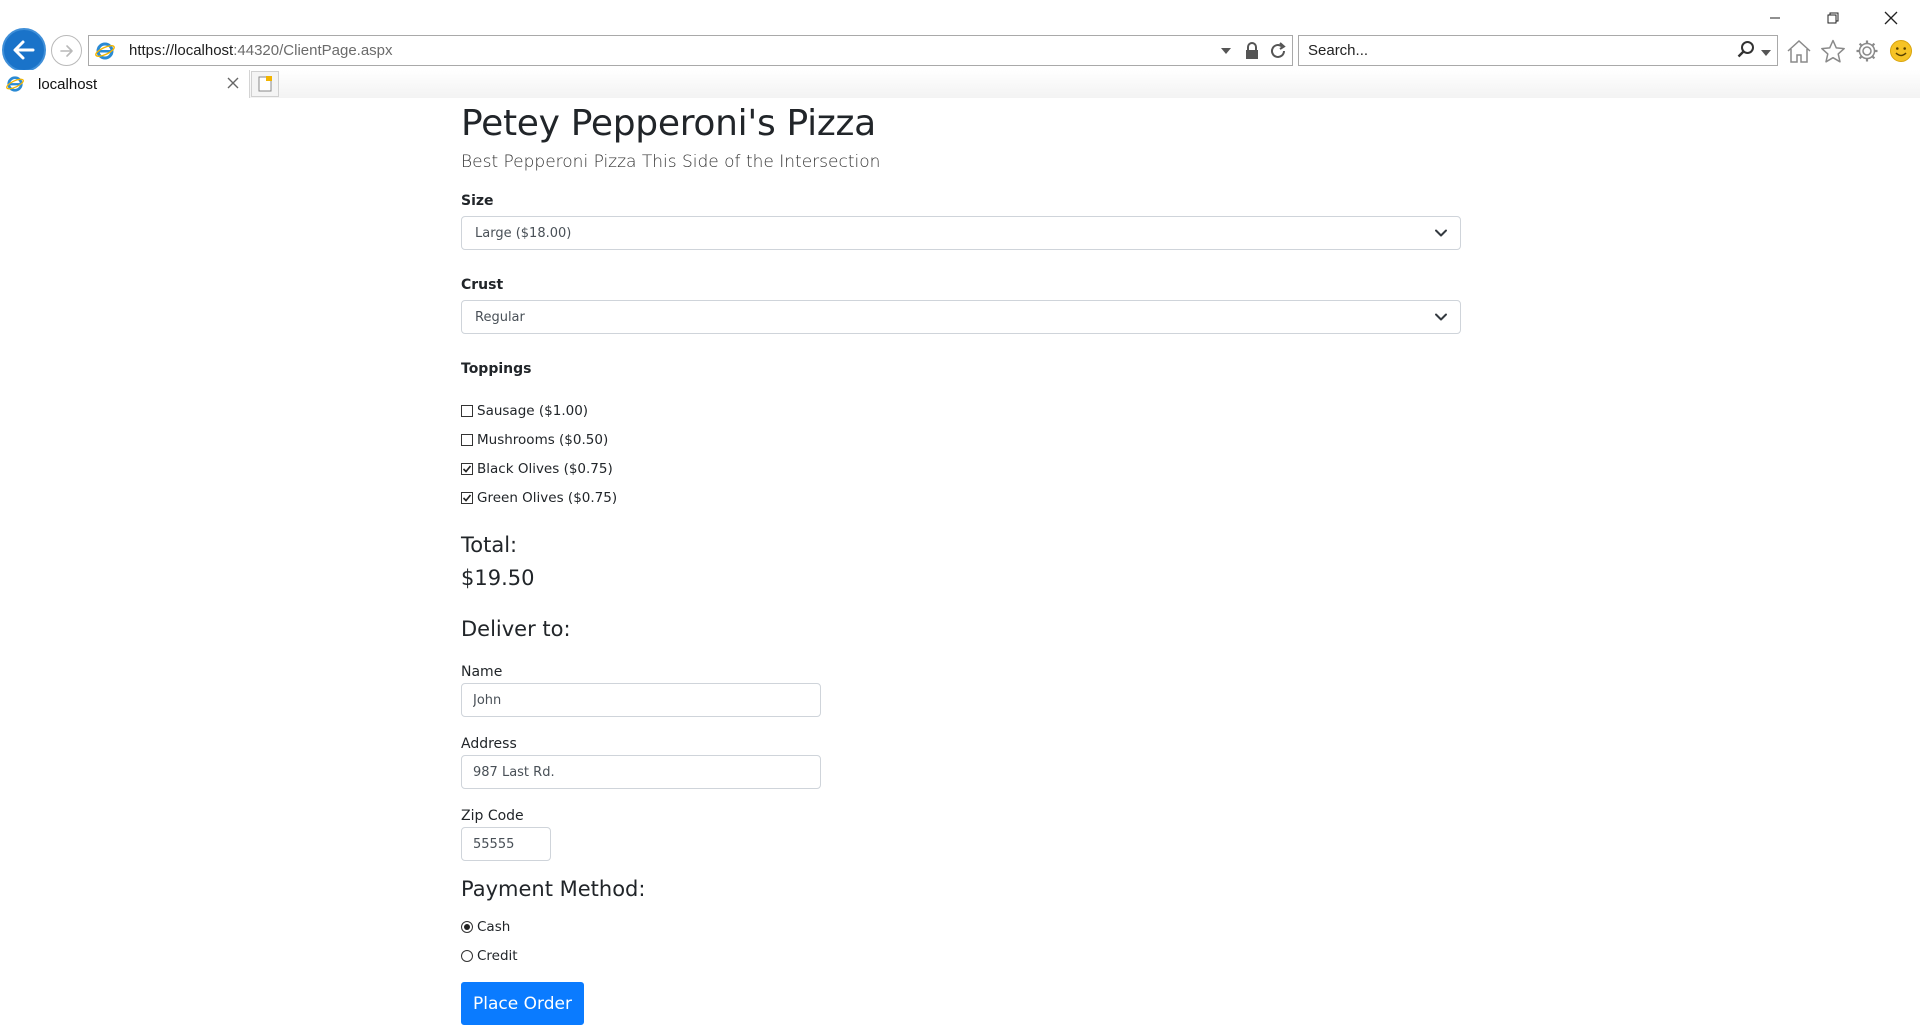  I want to click on tab-close-button, so click(233, 84).